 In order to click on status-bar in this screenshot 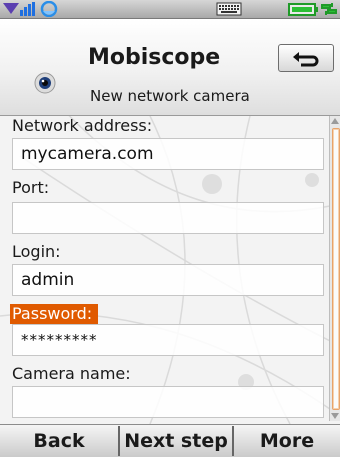, I will do `click(170, 9)`.